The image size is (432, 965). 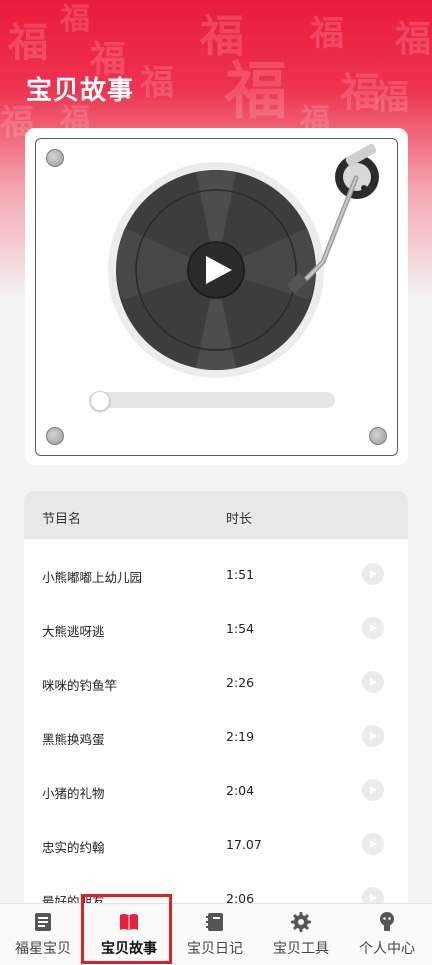 I want to click on list-item: 大熊逃呀逃 1:54, so click(x=216, y=620).